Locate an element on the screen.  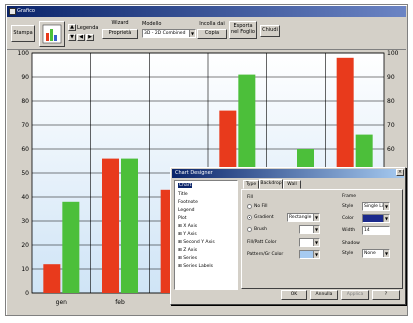
tree-item-label: Series is located at coordinates (190, 258).